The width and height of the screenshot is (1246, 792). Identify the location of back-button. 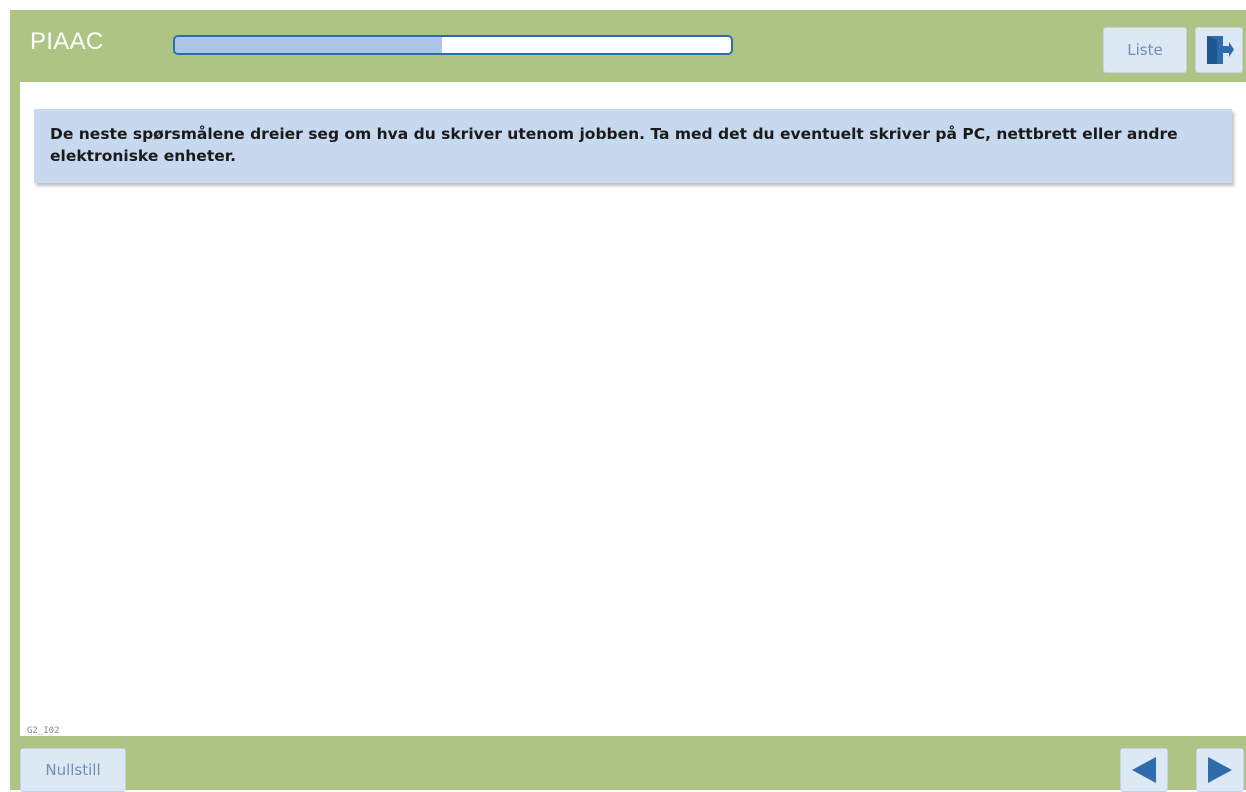
(1144, 770).